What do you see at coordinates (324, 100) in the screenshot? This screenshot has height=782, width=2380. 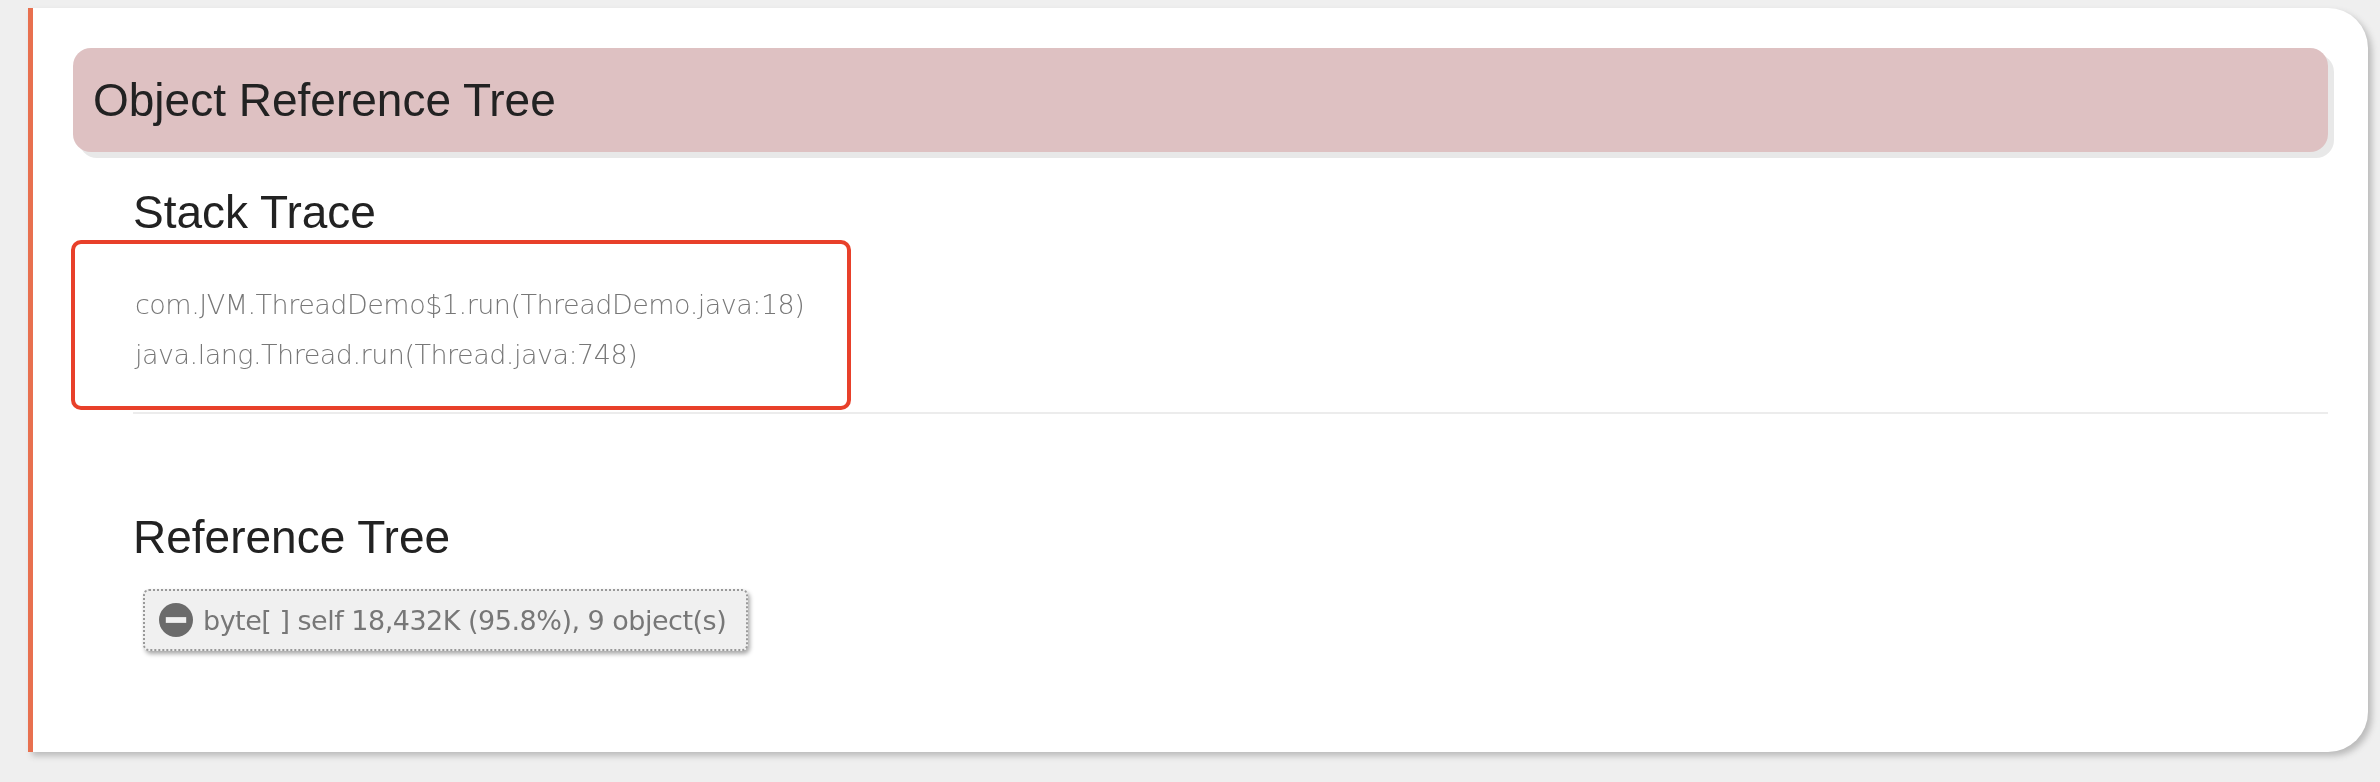 I see `page-title: Object Reference Tree` at bounding box center [324, 100].